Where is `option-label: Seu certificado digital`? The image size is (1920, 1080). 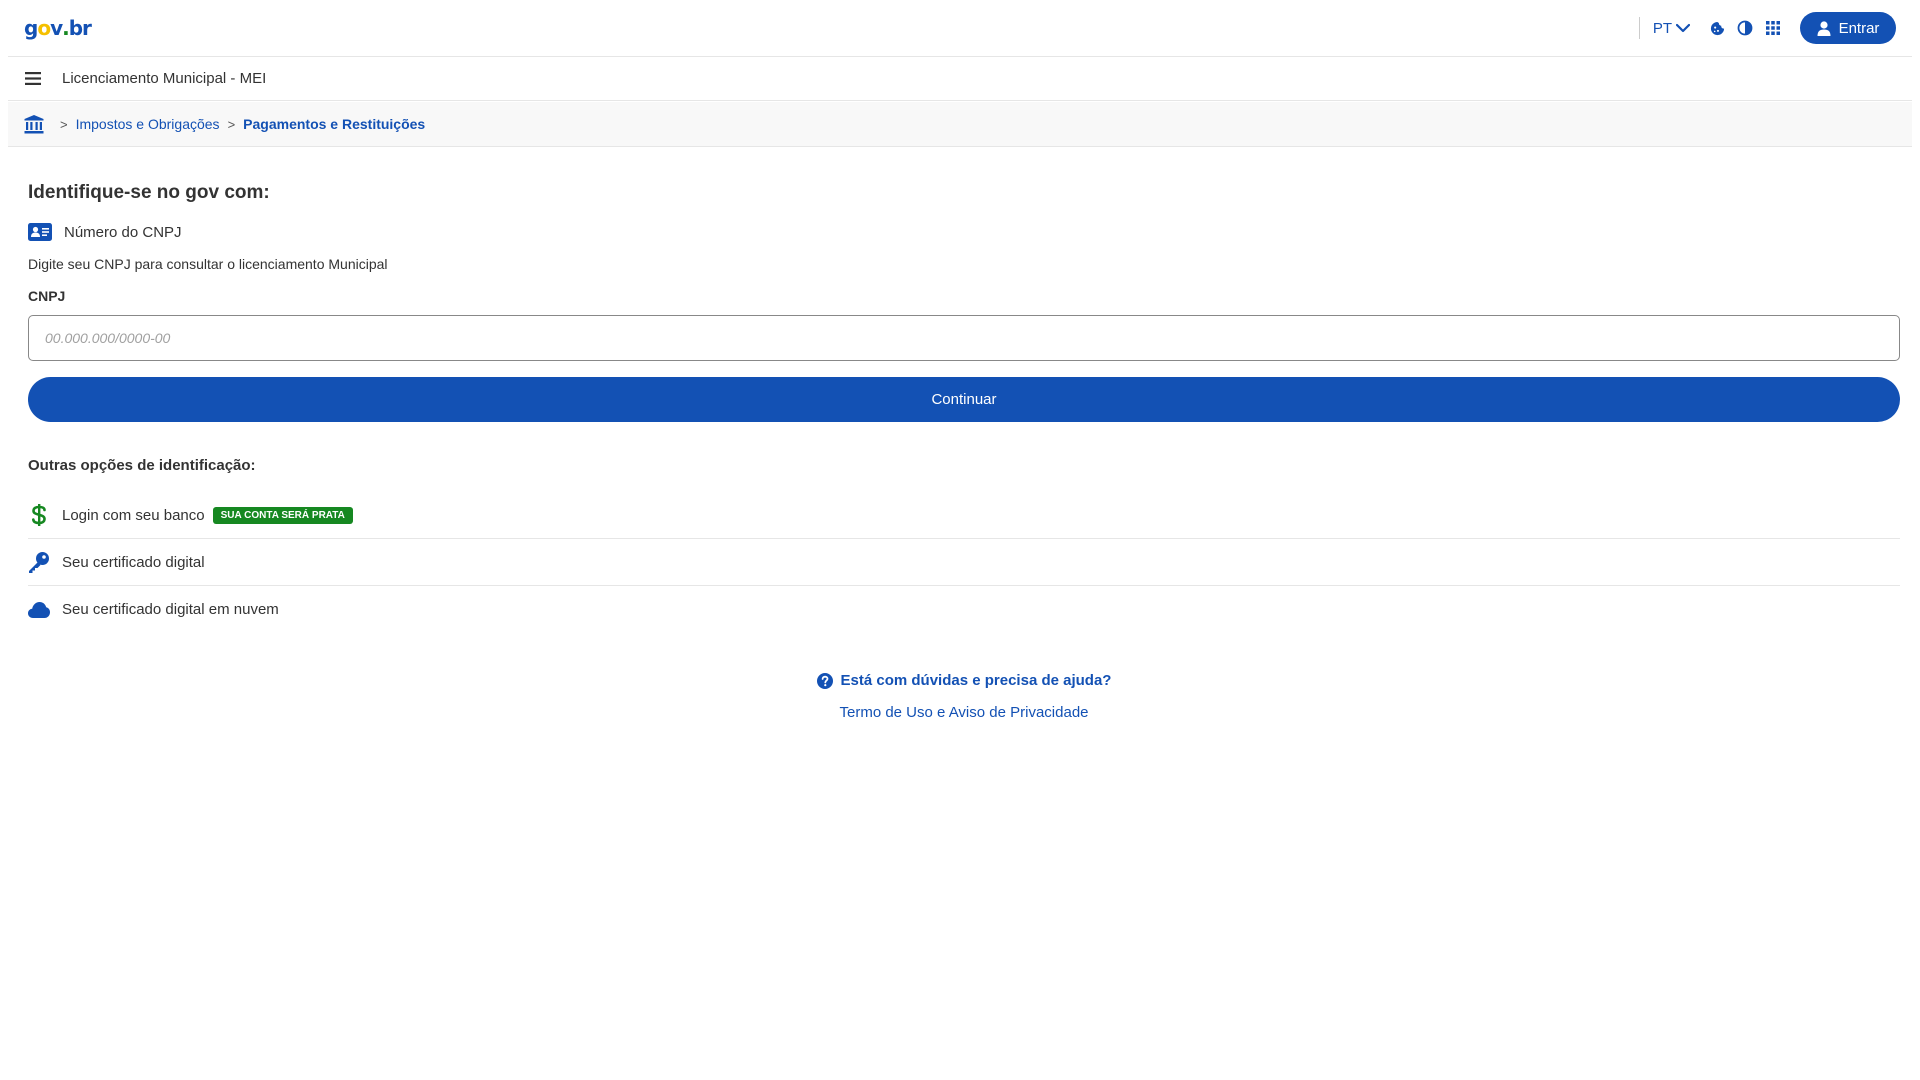
option-label: Seu certificado digital is located at coordinates (133, 562).